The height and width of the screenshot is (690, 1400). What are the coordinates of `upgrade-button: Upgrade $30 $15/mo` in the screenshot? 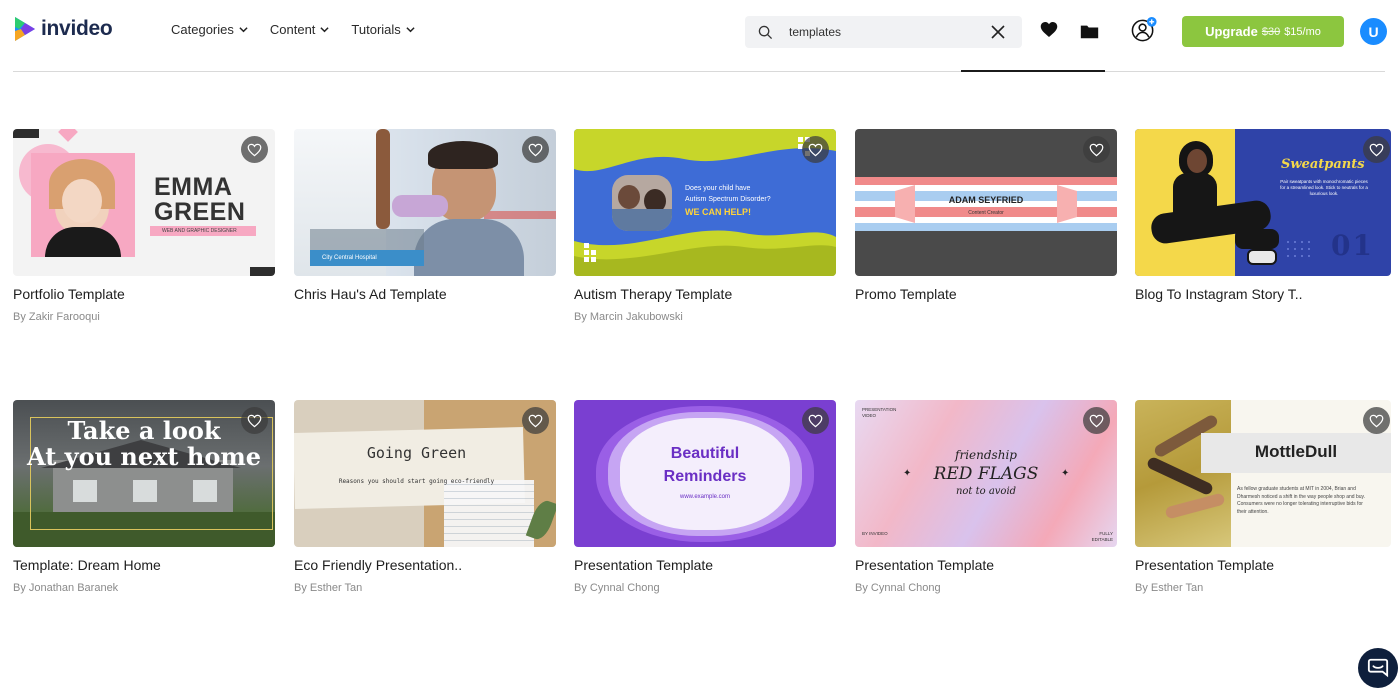 It's located at (1263, 31).